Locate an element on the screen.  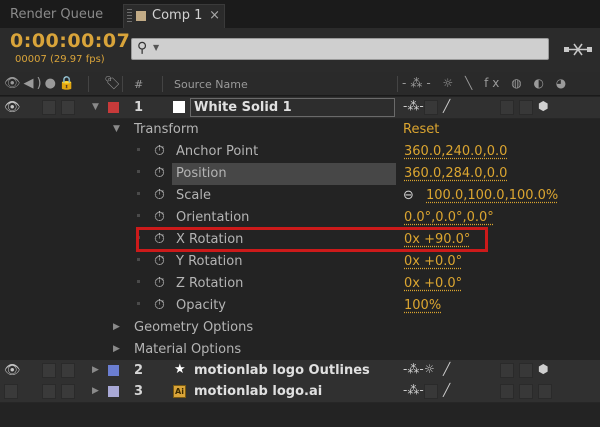
layer-row: ▶ 3 Ai motionlab logo.ai -⁂- ╱ is located at coordinates (300, 392).